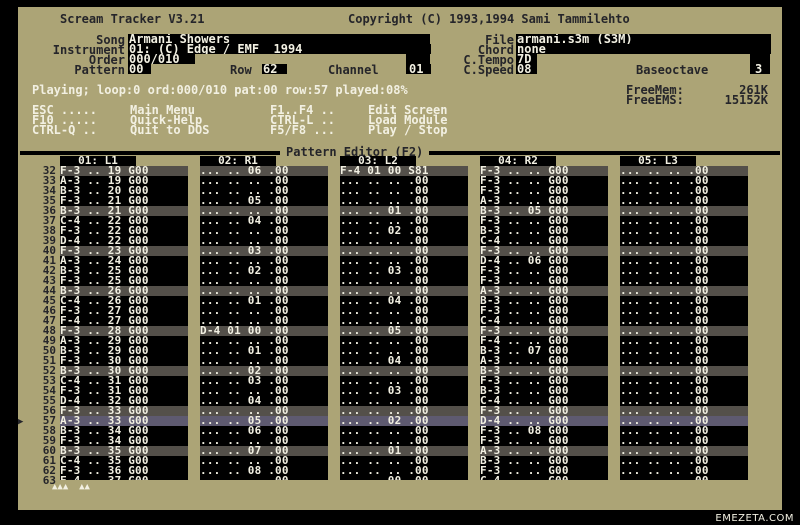 The width and height of the screenshot is (800, 525). Describe the element at coordinates (754, 518) in the screenshot. I see `watermark: EMEZETA.COM` at that location.